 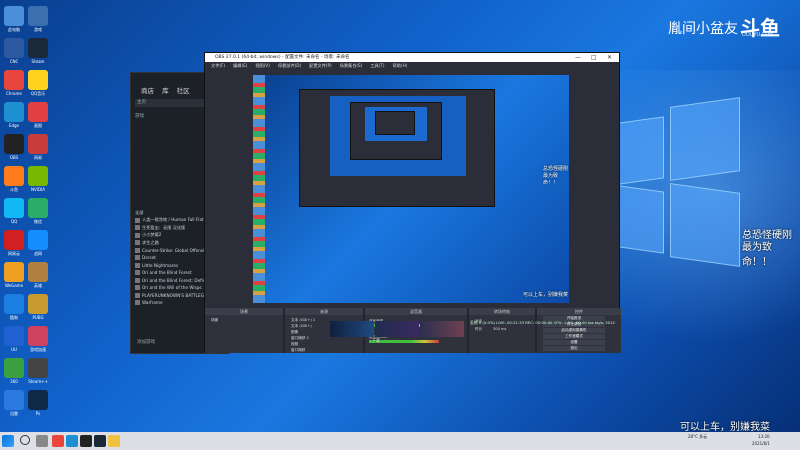 What do you see at coordinates (574, 336) in the screenshot?
I see `obs-control-button: 工作室模式` at bounding box center [574, 336].